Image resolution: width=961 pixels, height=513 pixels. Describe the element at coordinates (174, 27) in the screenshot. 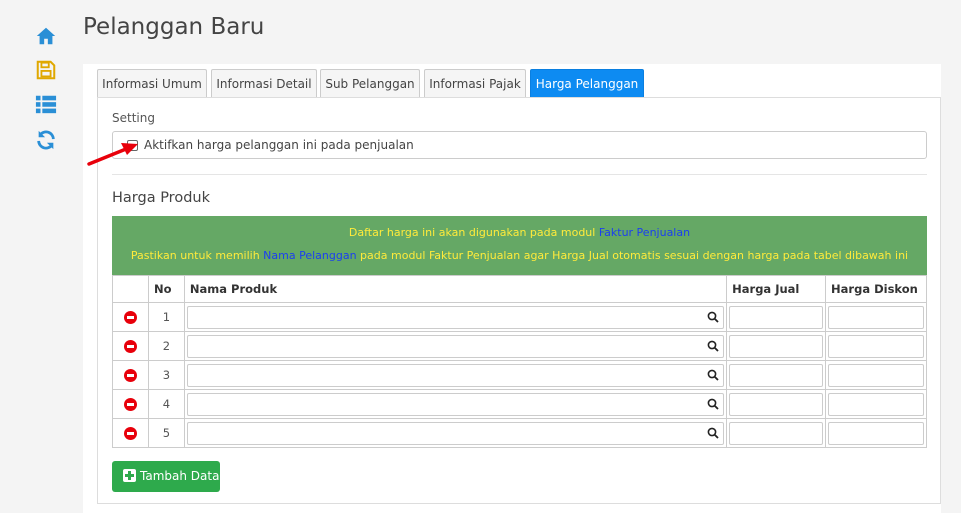

I see `page-title: Pelanggan Baru` at that location.